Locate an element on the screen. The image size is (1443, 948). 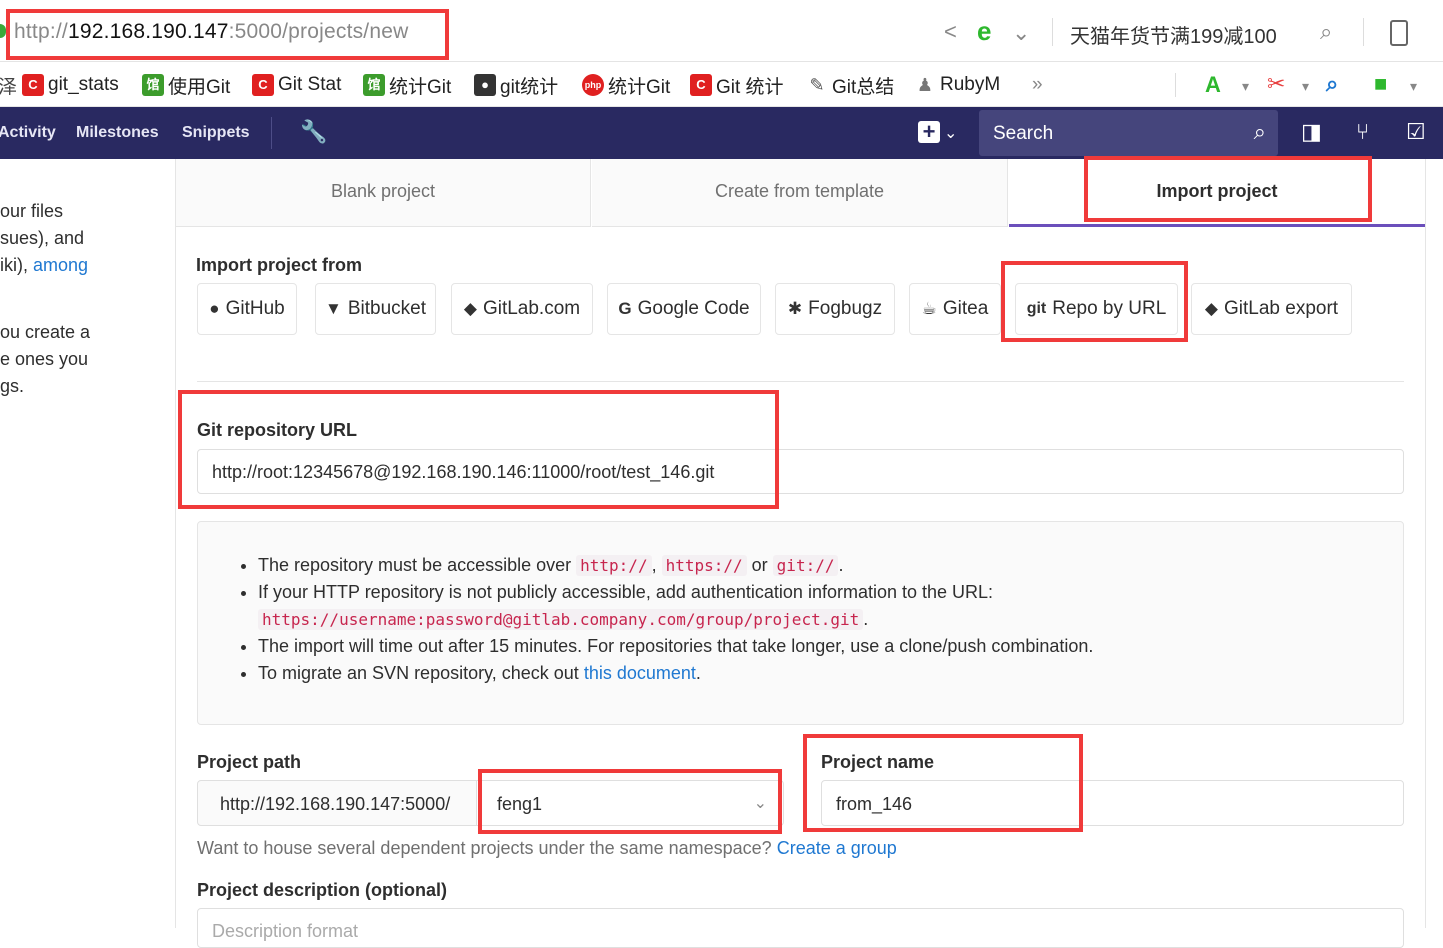
import-repo-by-url-button: git Repo by URL is located at coordinates (1096, 309).